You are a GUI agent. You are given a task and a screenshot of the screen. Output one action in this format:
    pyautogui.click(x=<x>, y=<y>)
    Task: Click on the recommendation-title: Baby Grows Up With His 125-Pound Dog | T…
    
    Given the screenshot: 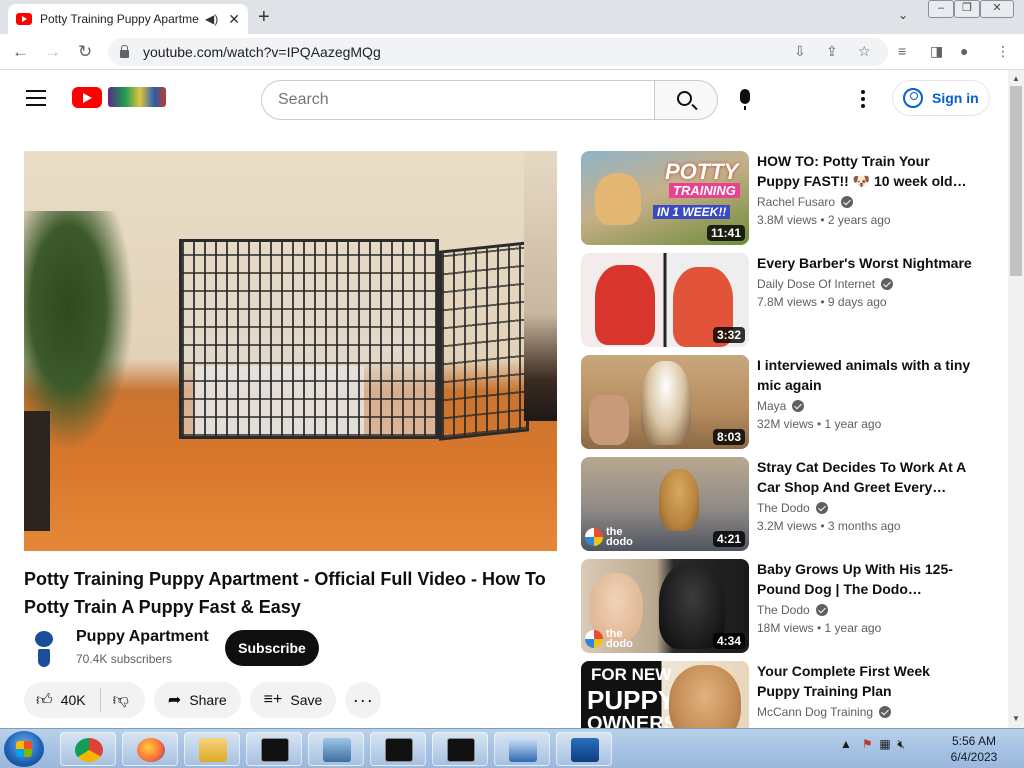 What is the action you would take?
    pyautogui.click(x=864, y=579)
    